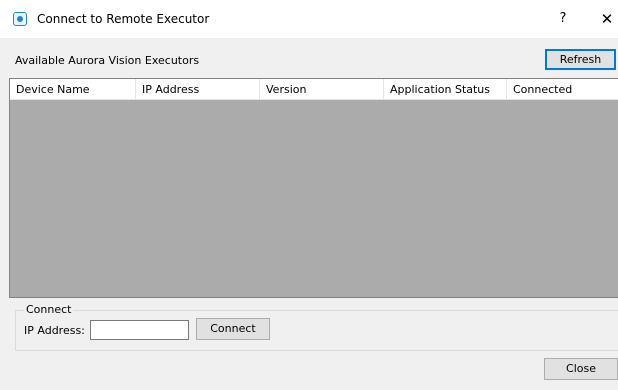 The height and width of the screenshot is (390, 618). Describe the element at coordinates (562, 89) in the screenshot. I see `column-connected: Connected` at that location.